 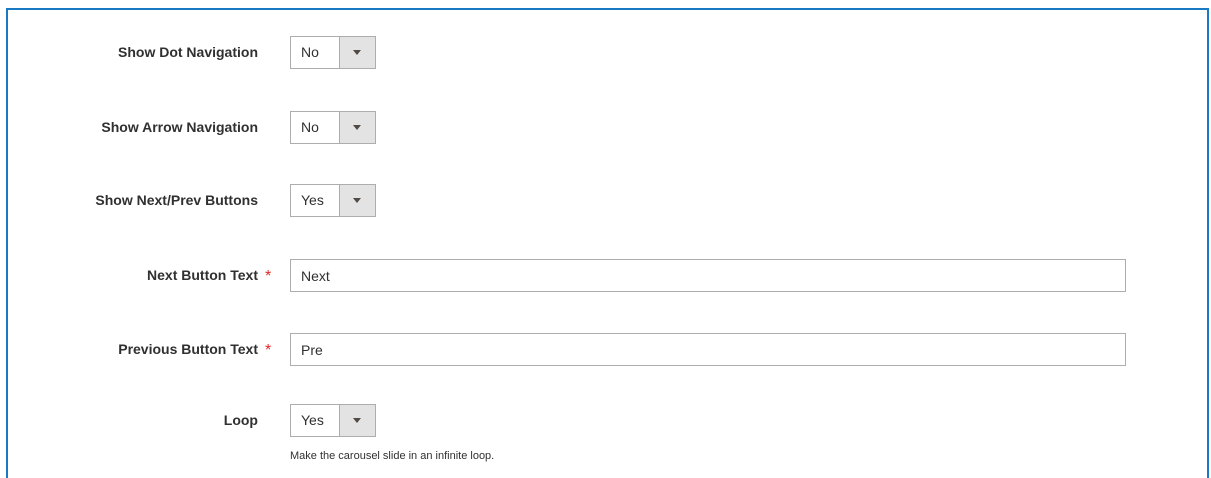 I want to click on field-label: Show Dot Navigation, so click(x=188, y=52).